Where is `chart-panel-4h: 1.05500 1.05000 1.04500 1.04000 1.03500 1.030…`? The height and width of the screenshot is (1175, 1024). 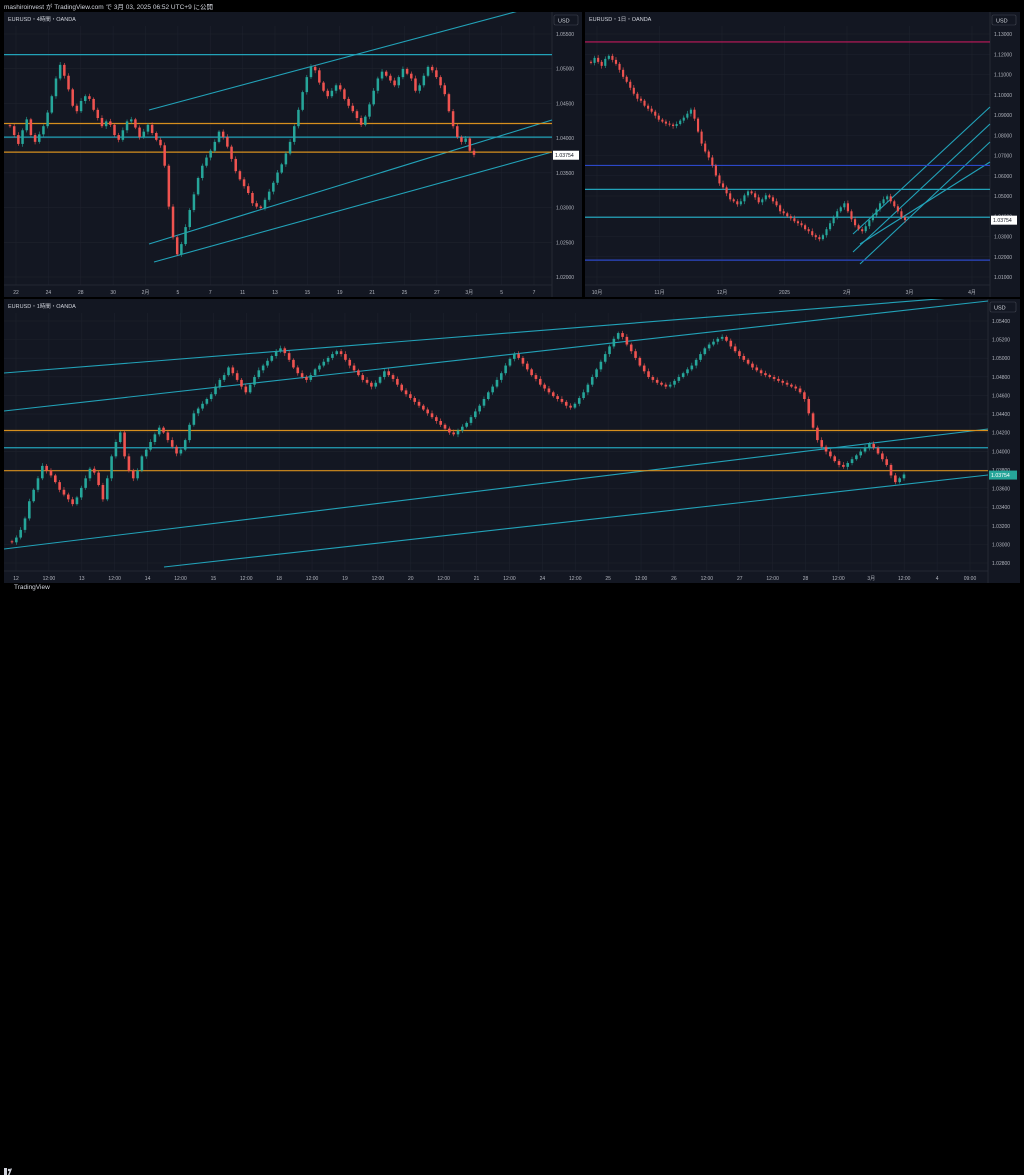
chart-panel-4h: 1.05500 1.05000 1.04500 1.04000 1.03500 1.030… is located at coordinates (293, 154).